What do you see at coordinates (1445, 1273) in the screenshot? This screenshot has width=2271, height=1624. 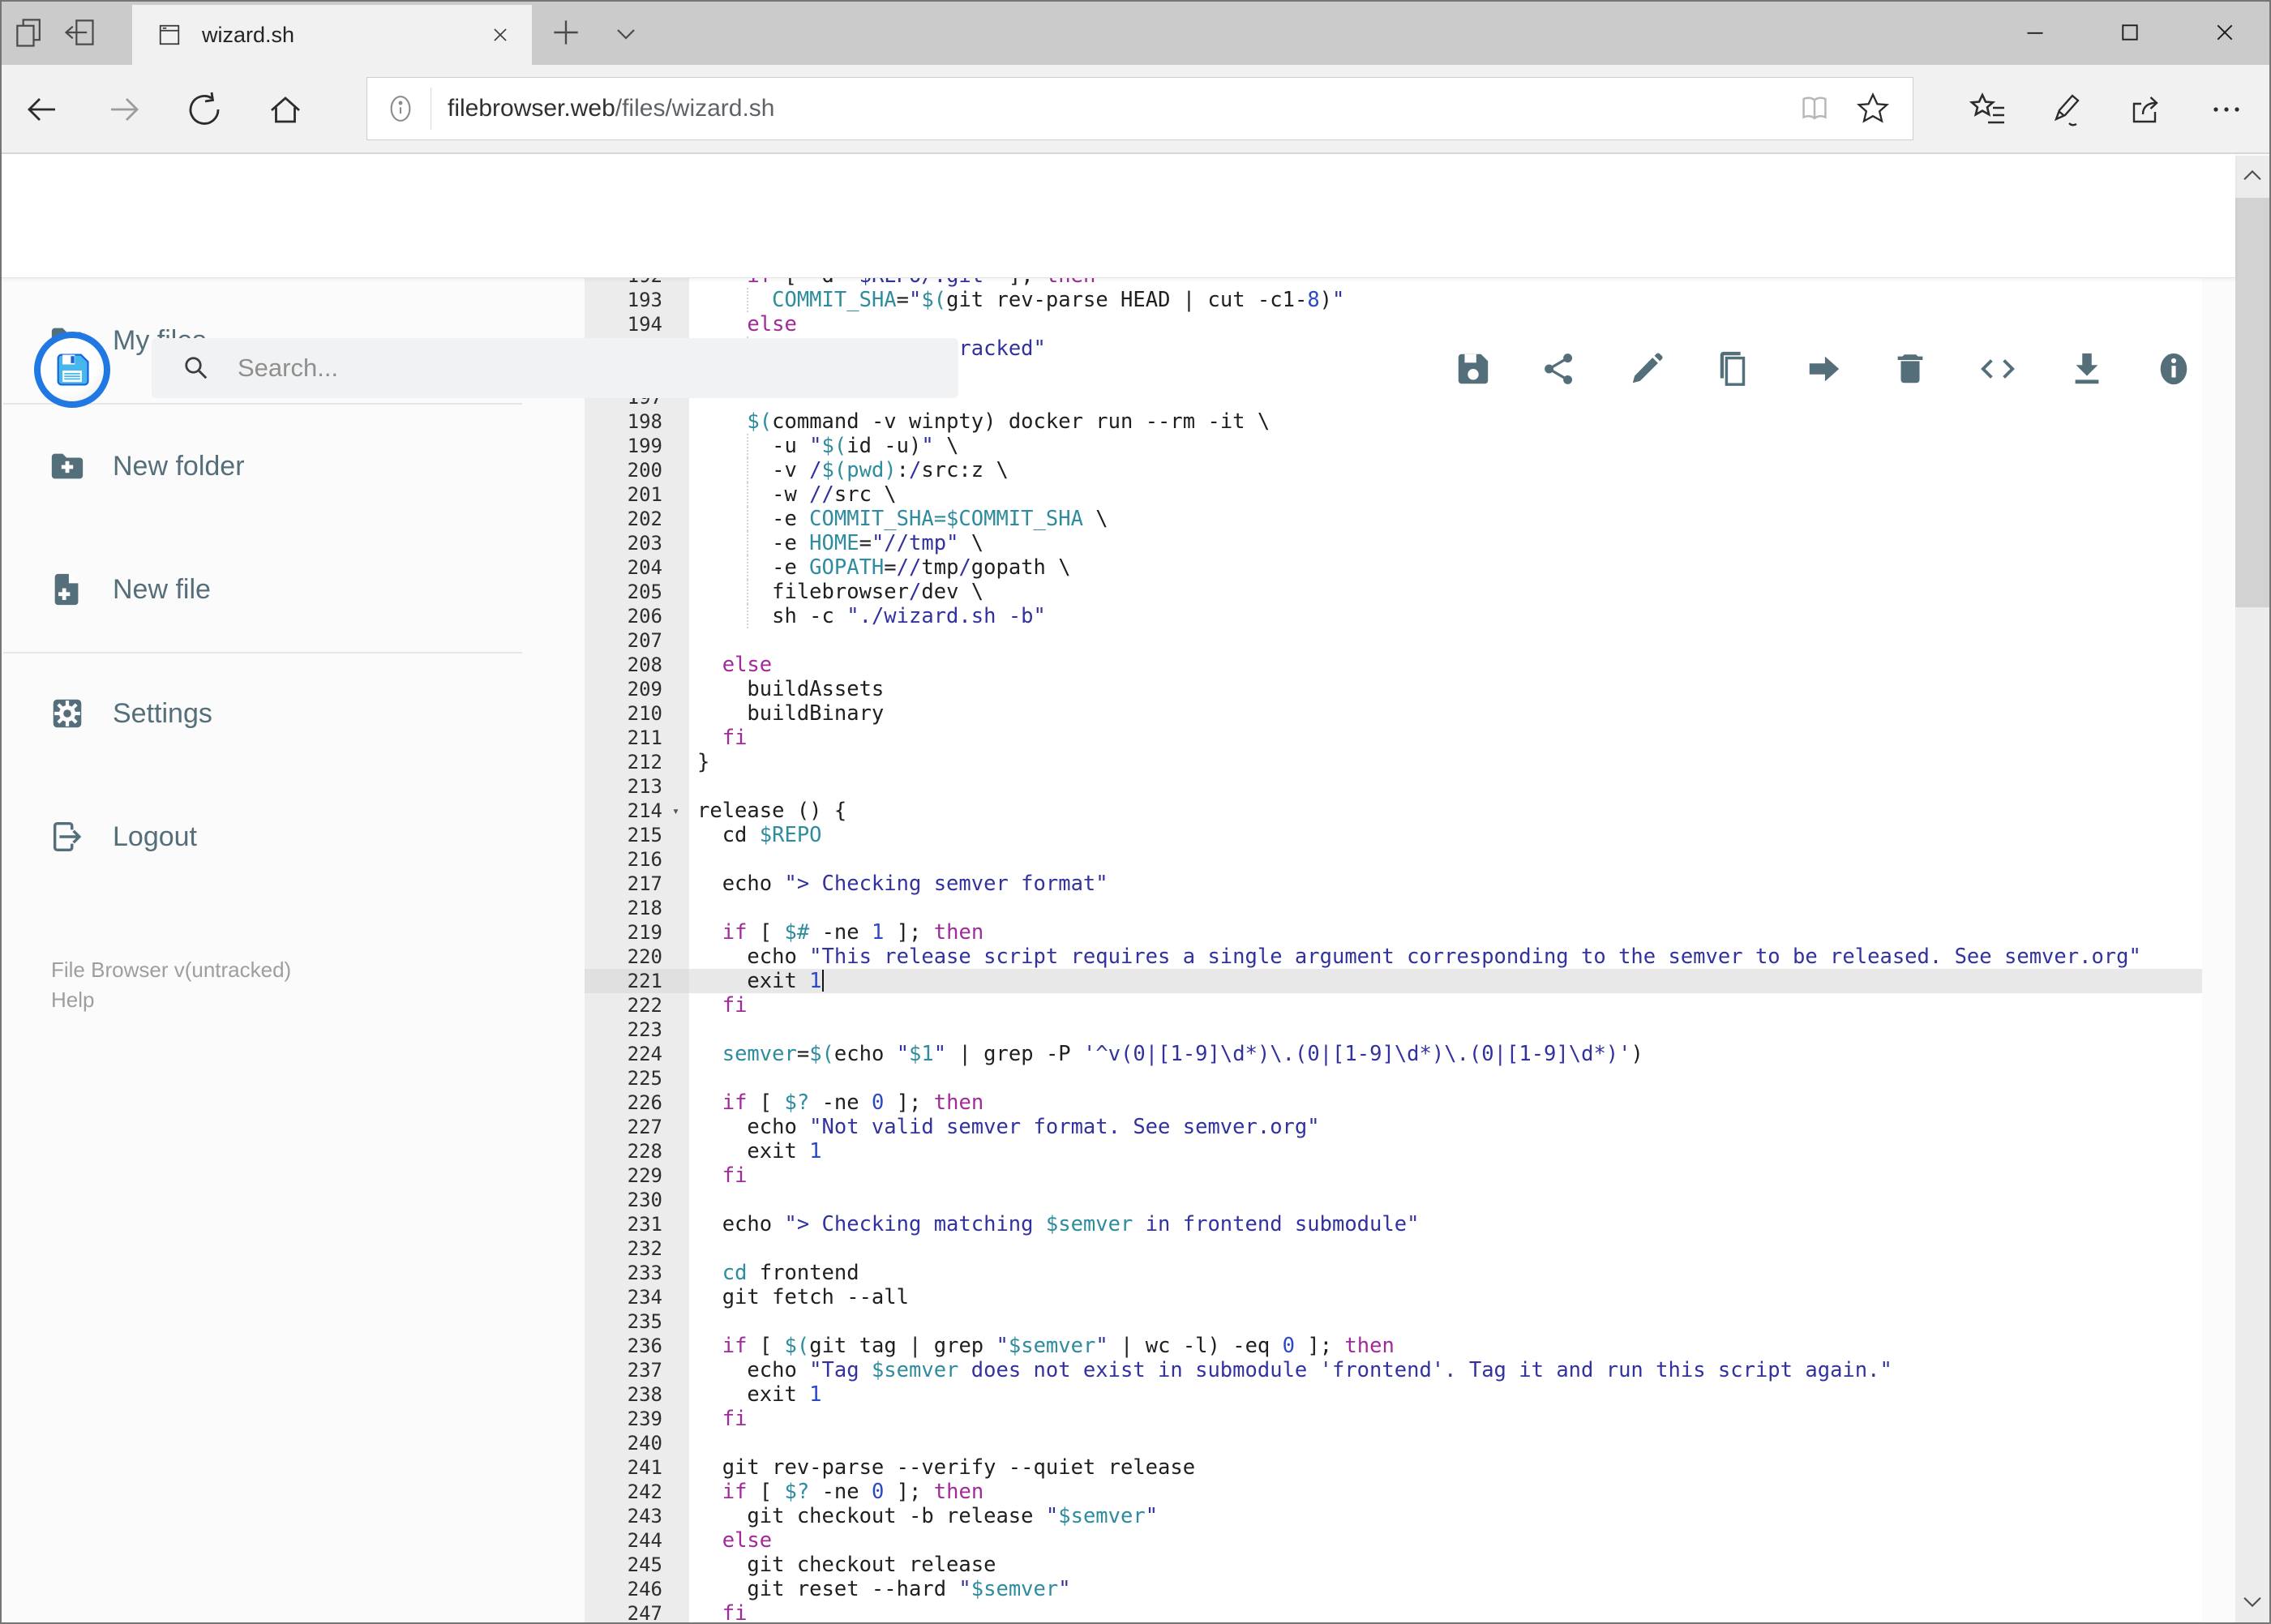 I see `code-line: cd frontend` at bounding box center [1445, 1273].